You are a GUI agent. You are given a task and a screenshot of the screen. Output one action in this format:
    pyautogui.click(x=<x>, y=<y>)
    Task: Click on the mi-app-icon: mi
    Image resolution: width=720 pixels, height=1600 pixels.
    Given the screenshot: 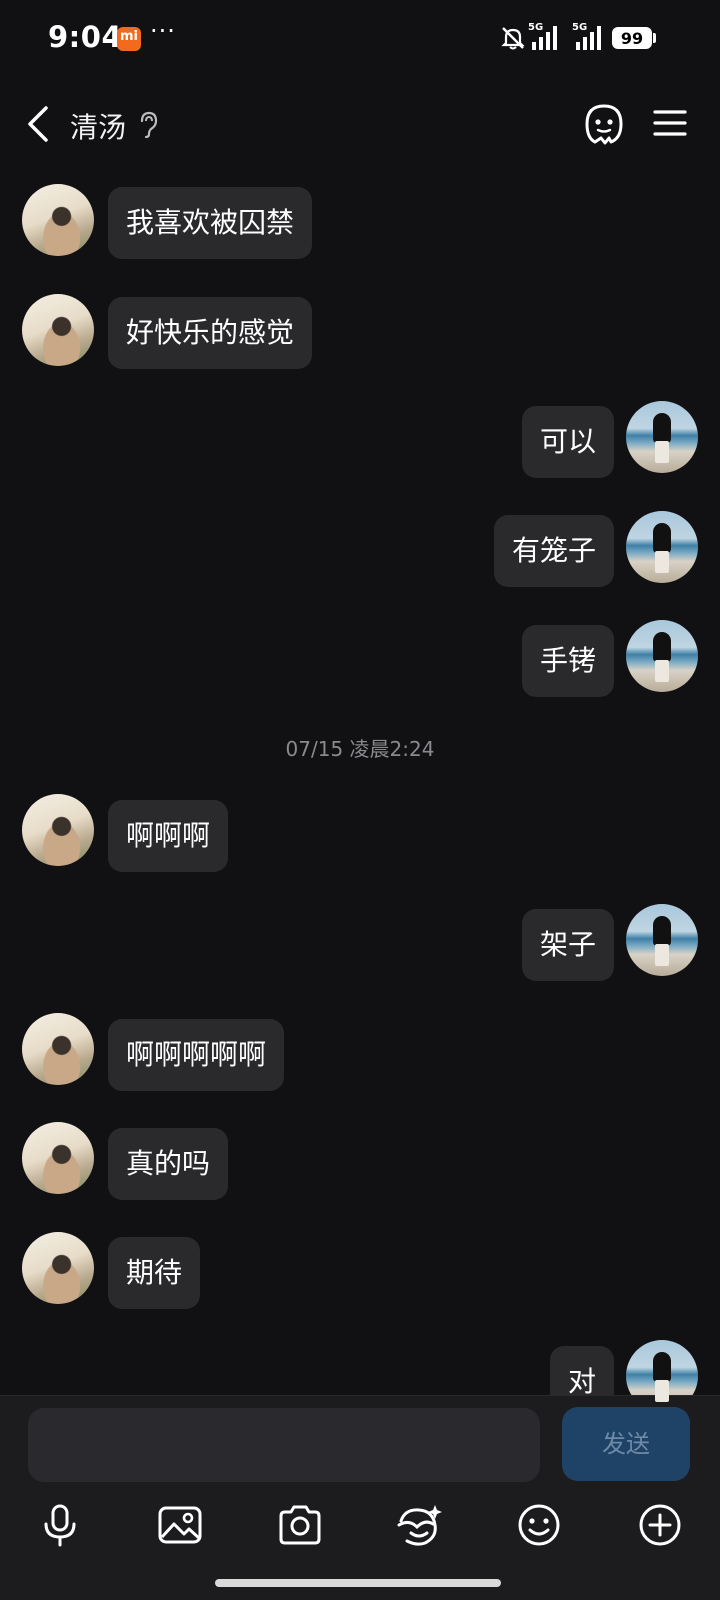 What is the action you would take?
    pyautogui.click(x=129, y=39)
    